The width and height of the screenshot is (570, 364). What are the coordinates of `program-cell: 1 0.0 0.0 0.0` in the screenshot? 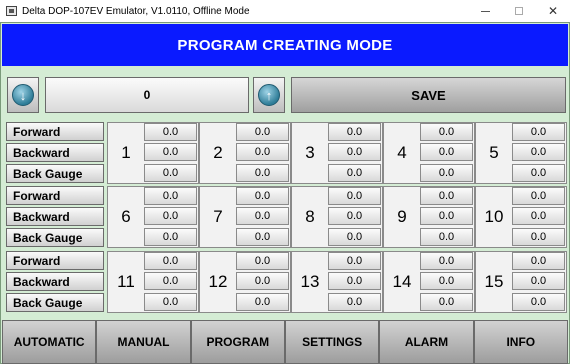 It's located at (153, 153).